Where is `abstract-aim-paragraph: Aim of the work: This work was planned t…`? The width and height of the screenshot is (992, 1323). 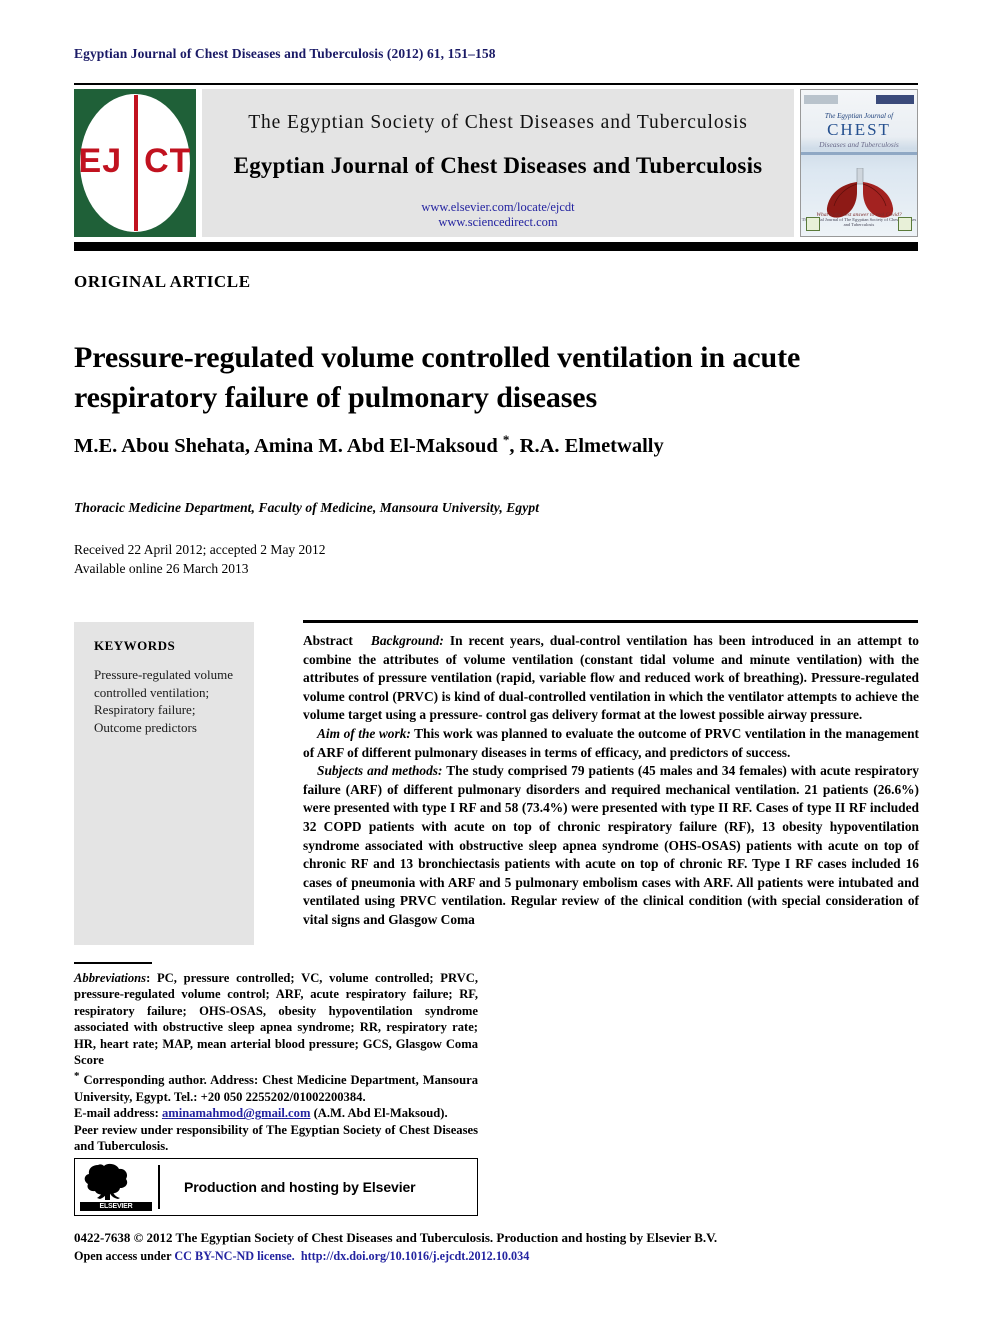
abstract-aim-paragraph: Aim of the work: This work was planned t… is located at coordinates (611, 743).